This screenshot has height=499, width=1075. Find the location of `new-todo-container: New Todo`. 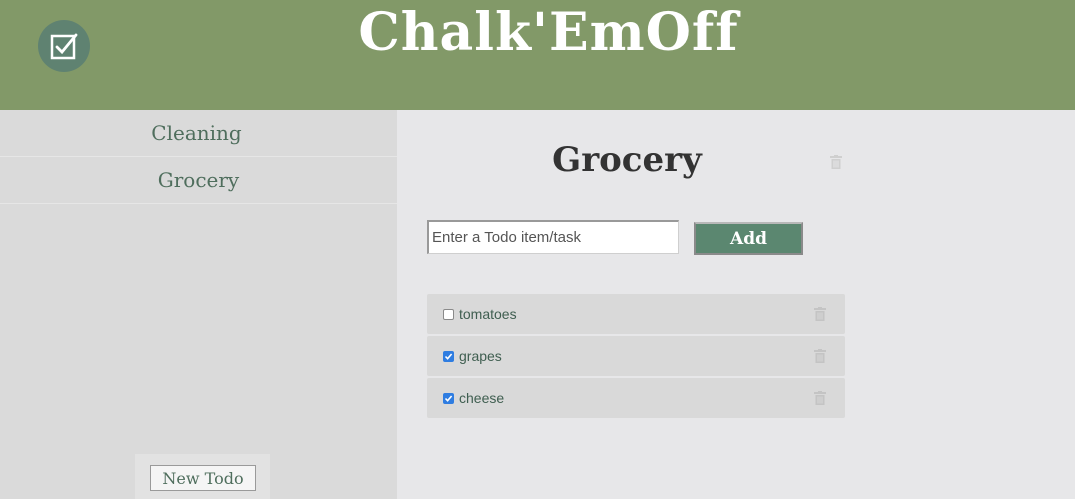

new-todo-container: New Todo is located at coordinates (202, 476).